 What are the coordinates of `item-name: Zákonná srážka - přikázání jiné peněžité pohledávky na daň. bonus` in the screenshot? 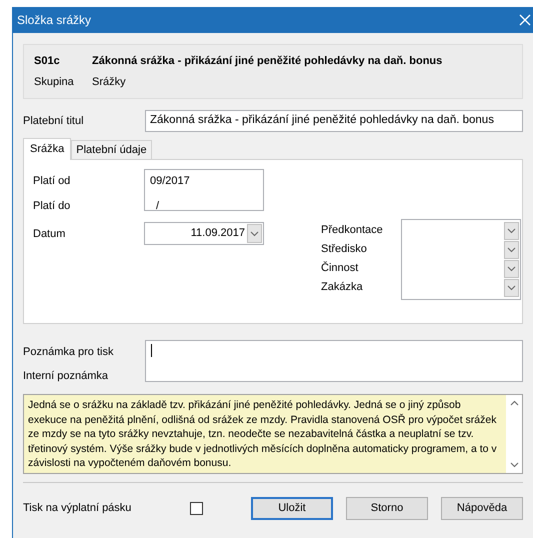 It's located at (268, 61).